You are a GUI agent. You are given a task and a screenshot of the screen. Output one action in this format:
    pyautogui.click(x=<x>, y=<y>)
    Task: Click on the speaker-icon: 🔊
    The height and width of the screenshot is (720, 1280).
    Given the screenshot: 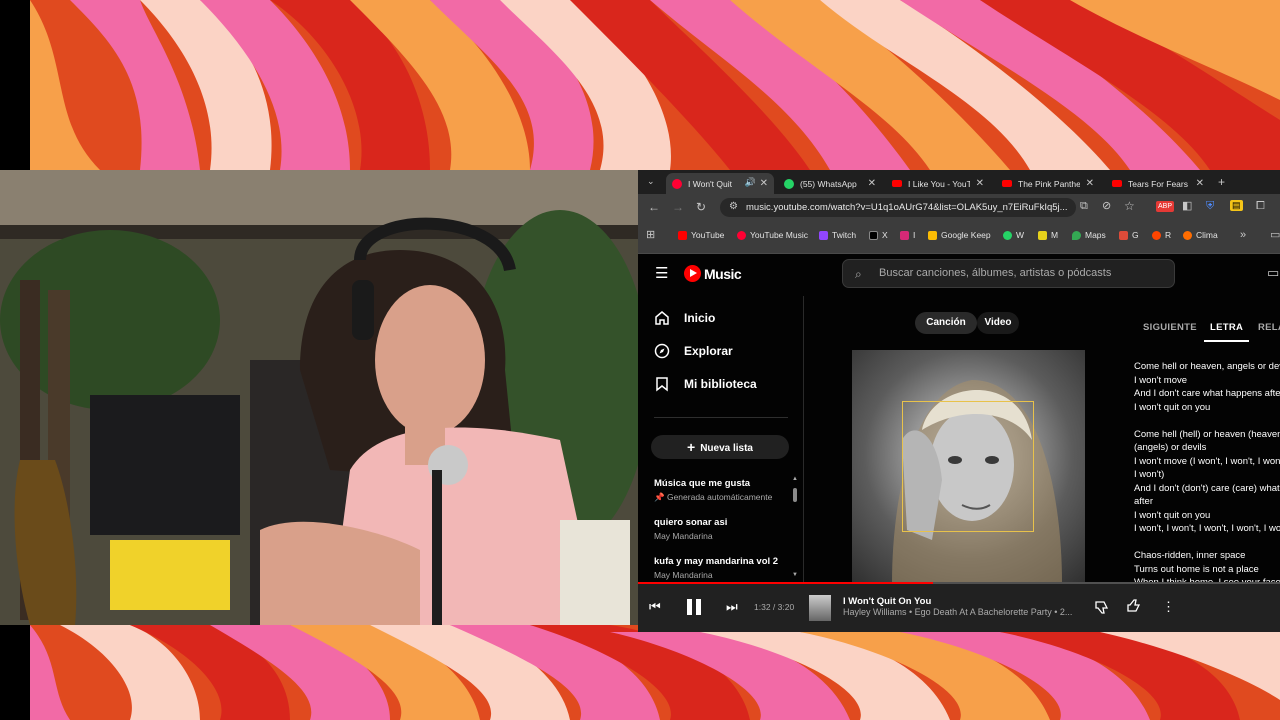 What is the action you would take?
    pyautogui.click(x=750, y=182)
    